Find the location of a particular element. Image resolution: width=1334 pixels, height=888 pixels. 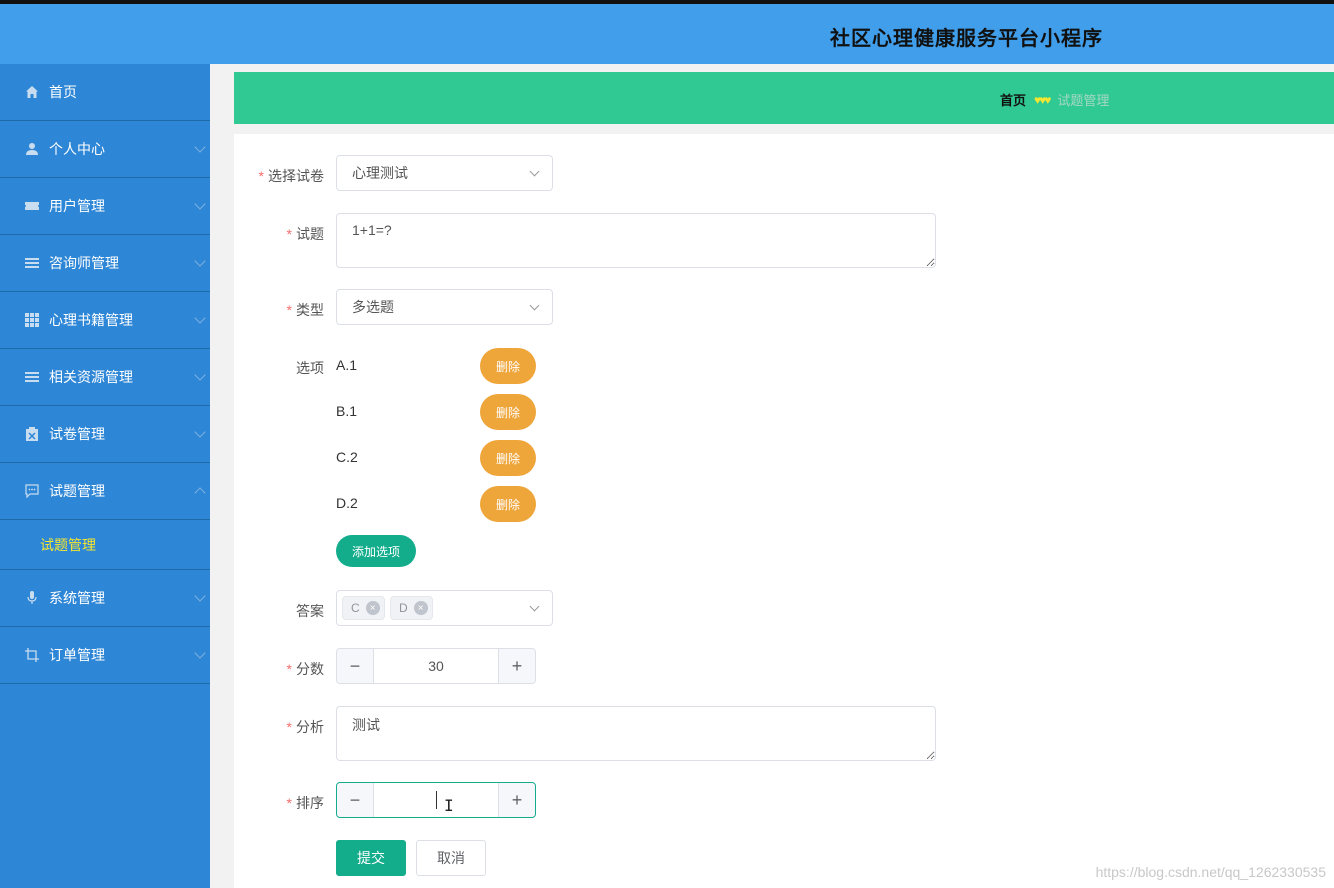

sidebar-item-profile: 个人中心 is located at coordinates (105, 149).